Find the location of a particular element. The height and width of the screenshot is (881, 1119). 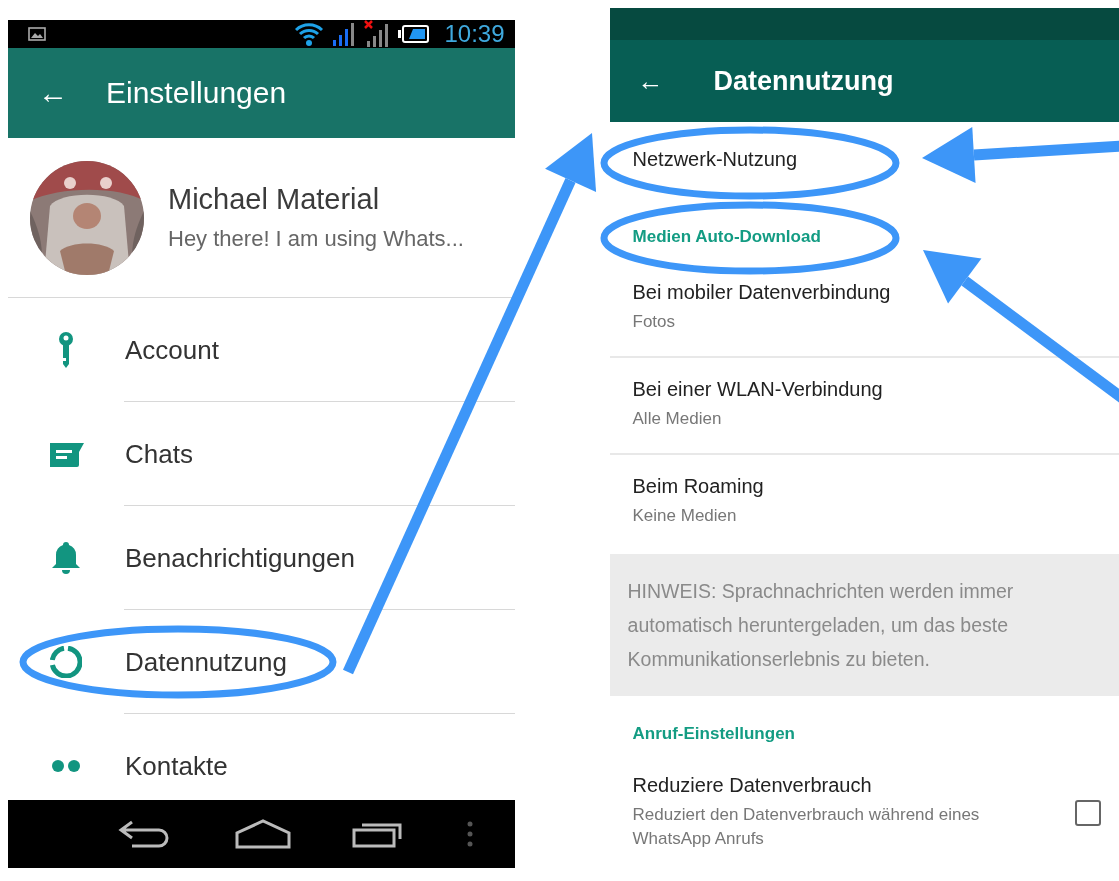

more-icon is located at coordinates (470, 834).